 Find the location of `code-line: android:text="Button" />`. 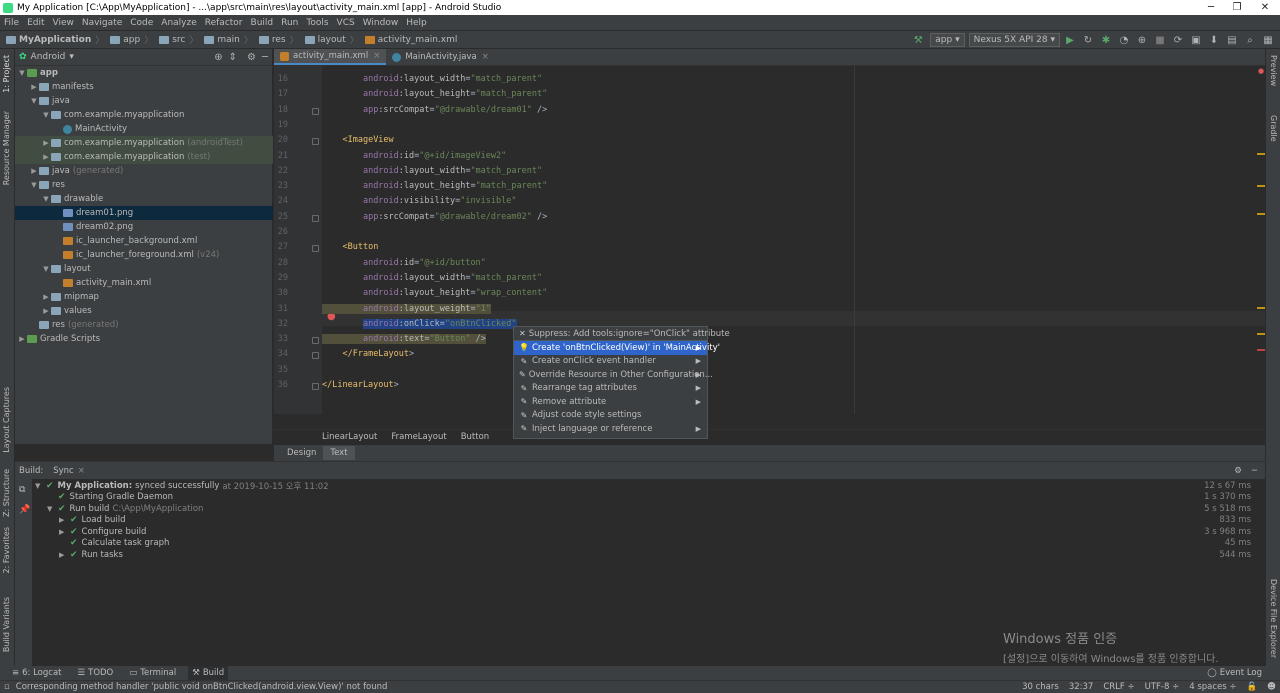

code-line: android:text="Button" /> is located at coordinates (404, 339).